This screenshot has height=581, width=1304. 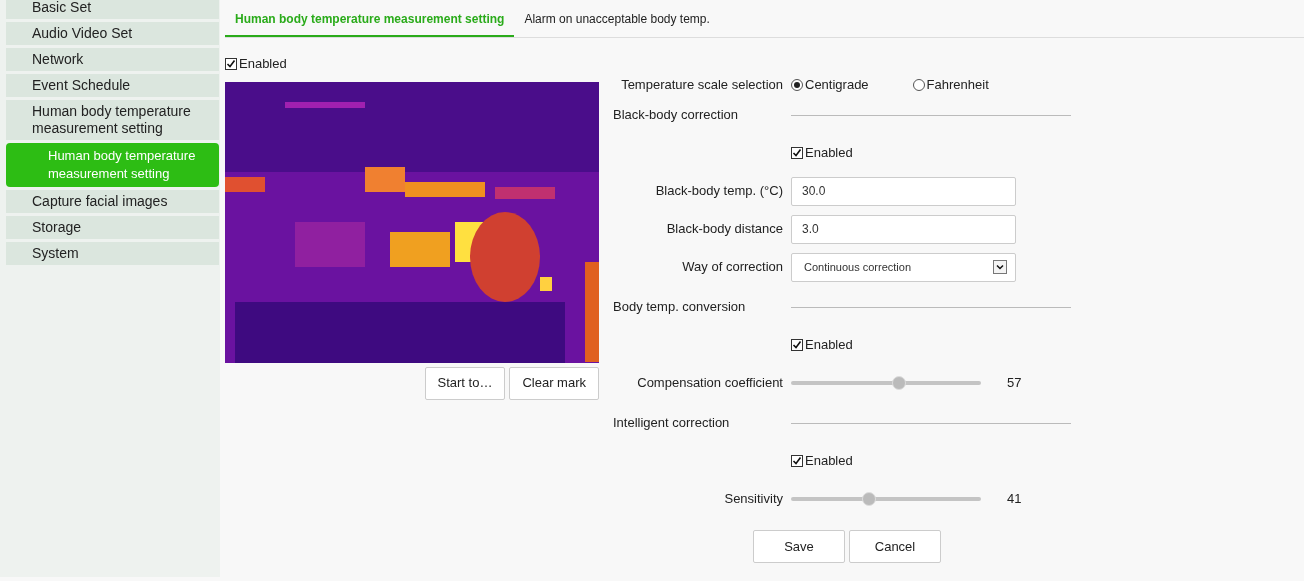 What do you see at coordinates (112, 59) in the screenshot?
I see `sidebar-item: Network` at bounding box center [112, 59].